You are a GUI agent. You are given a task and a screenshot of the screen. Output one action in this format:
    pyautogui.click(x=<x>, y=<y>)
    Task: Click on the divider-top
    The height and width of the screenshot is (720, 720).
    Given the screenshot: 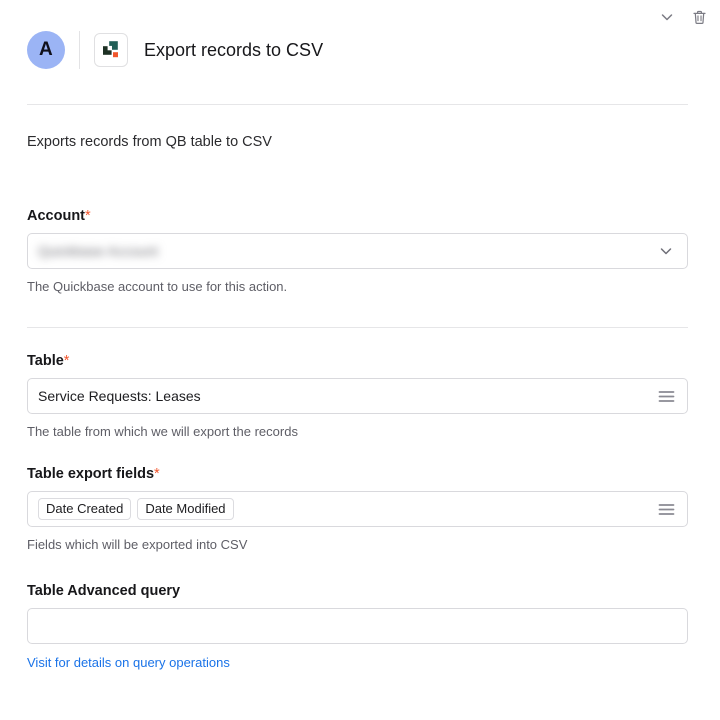 What is the action you would take?
    pyautogui.click(x=357, y=104)
    